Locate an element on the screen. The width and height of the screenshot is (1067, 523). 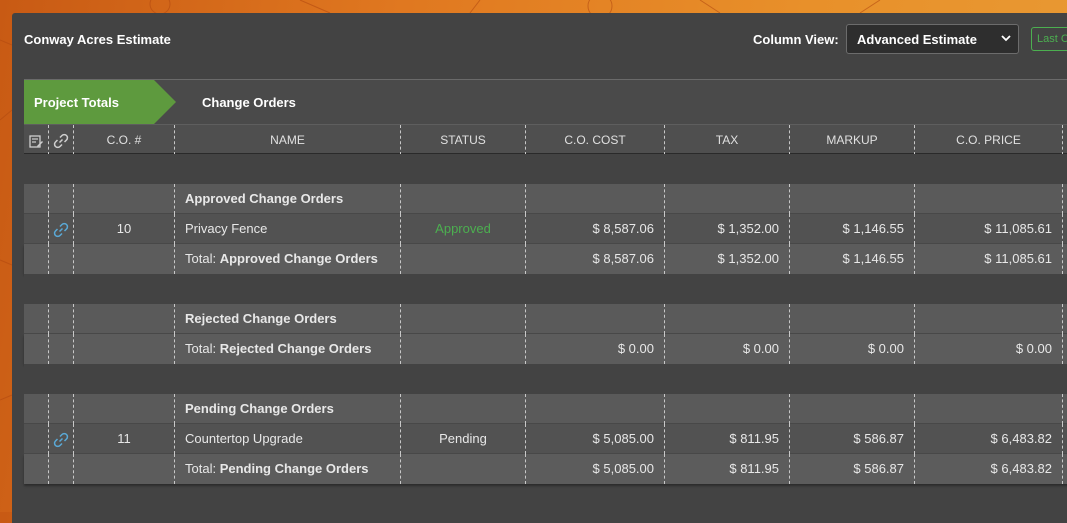
total-label-cell: Total: Rejected Change Orders is located at coordinates (287, 349).